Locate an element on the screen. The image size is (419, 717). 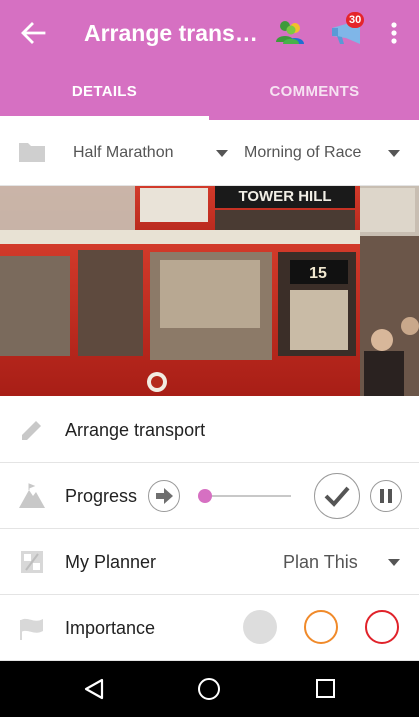
people-icon is located at coordinates (290, 32).